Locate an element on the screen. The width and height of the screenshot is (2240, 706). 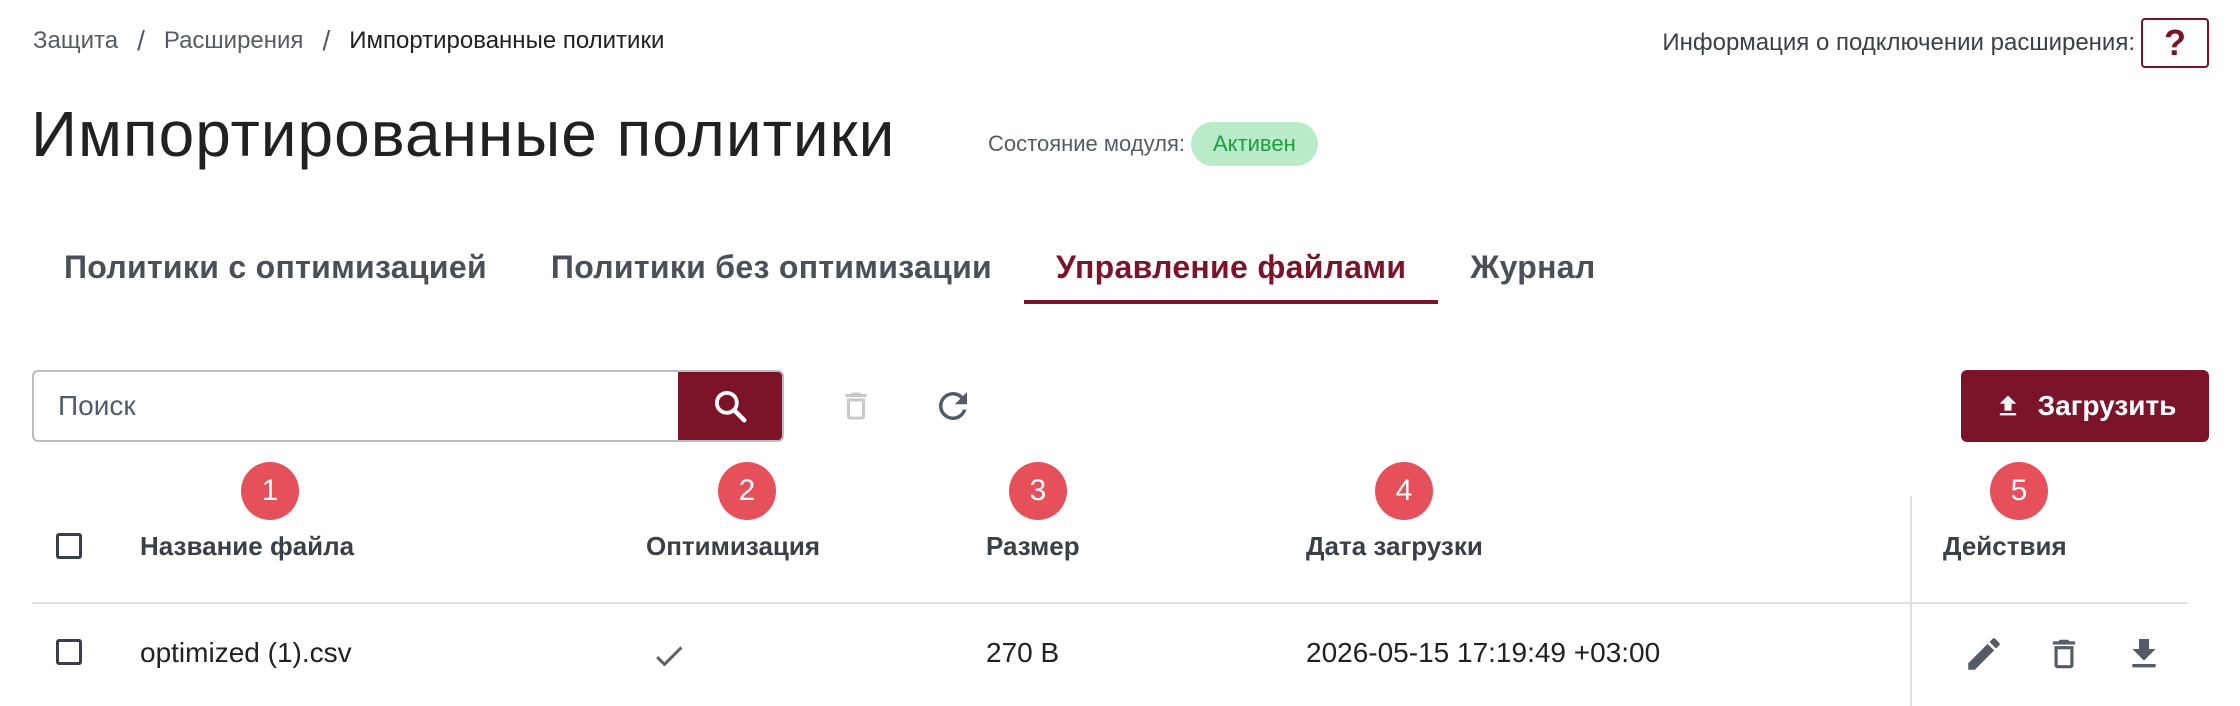
annotation-marker-2: 2 is located at coordinates (747, 491).